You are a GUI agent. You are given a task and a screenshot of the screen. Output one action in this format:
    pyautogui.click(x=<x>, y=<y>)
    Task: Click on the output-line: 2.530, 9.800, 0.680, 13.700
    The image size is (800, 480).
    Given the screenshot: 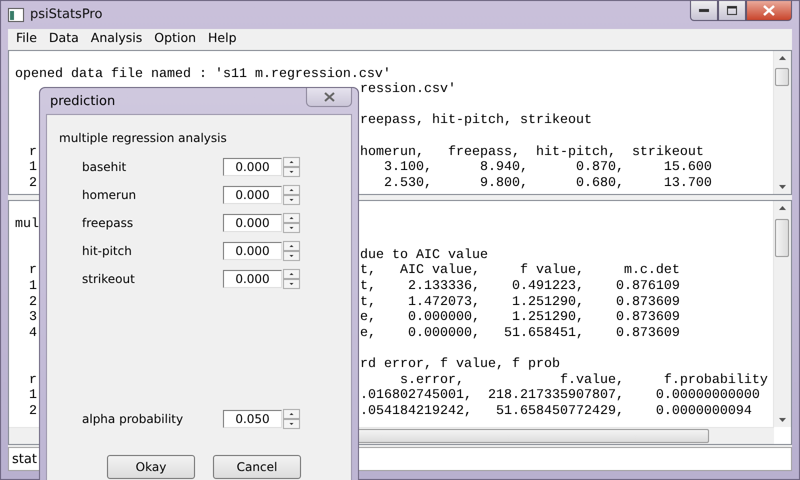 What is the action you would take?
    pyautogui.click(x=547, y=184)
    